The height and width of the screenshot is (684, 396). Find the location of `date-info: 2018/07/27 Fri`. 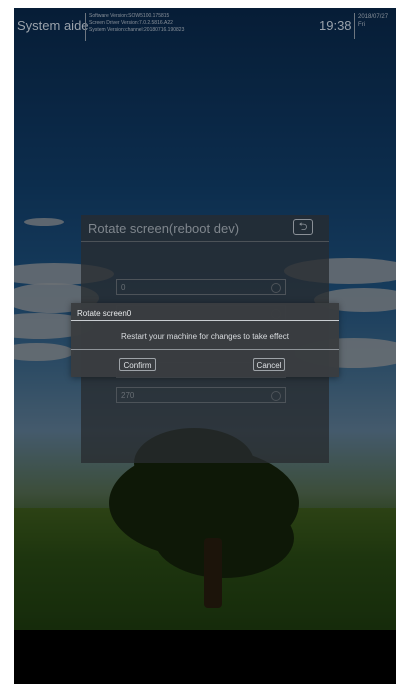

date-info: 2018/07/27 Fri is located at coordinates (373, 21).